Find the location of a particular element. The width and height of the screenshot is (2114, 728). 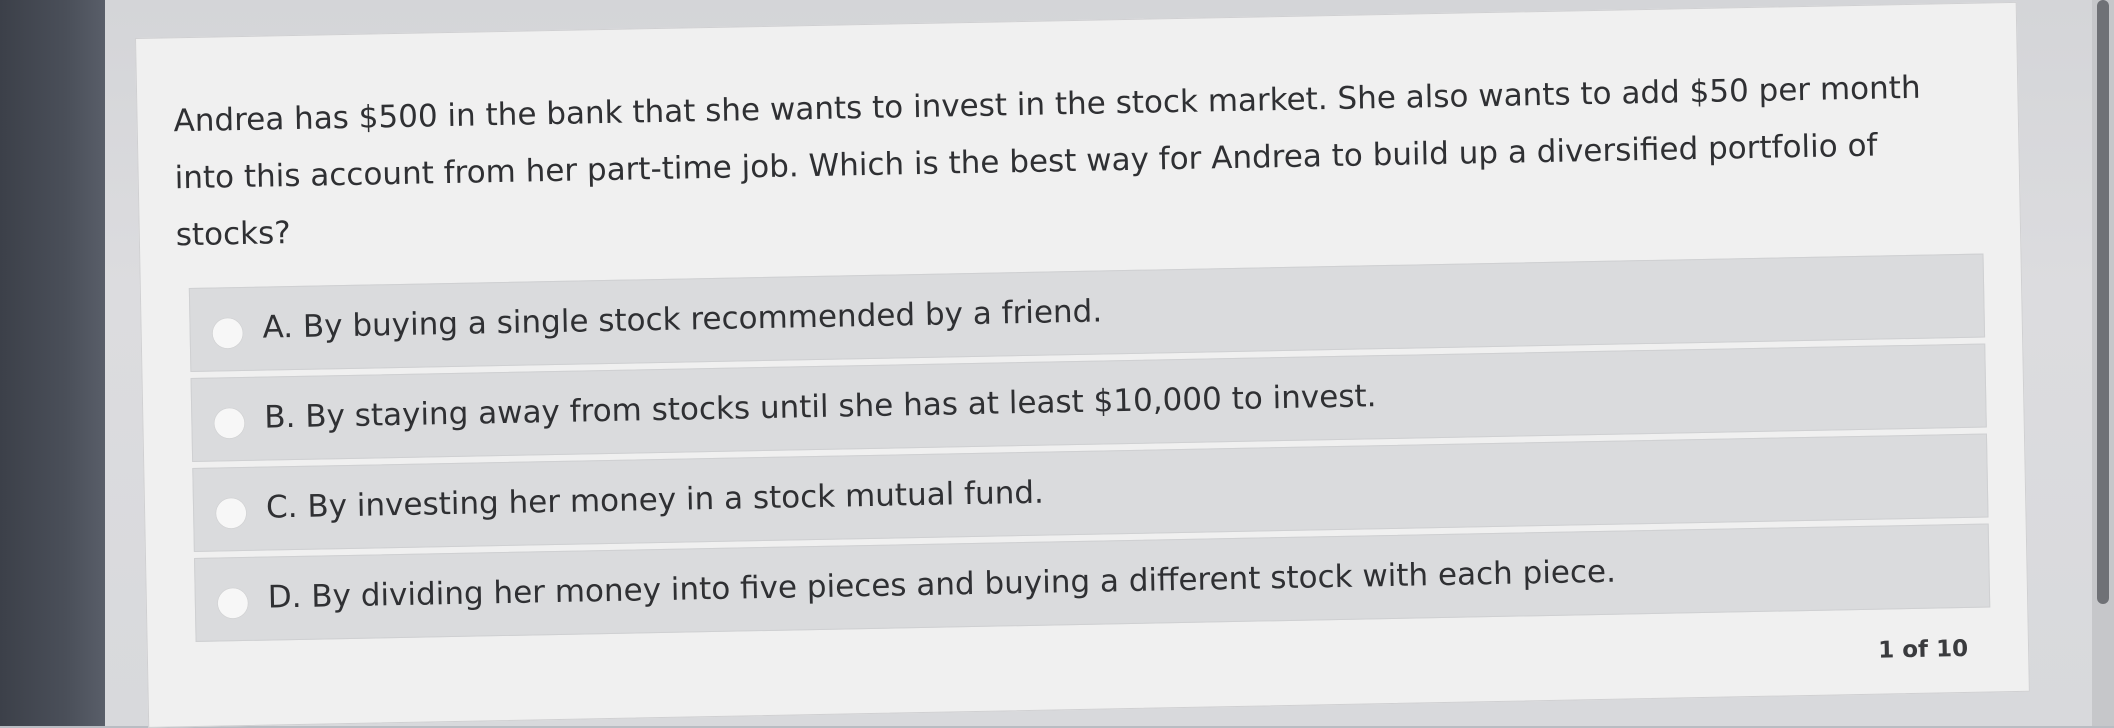

scrollbar-thumb is located at coordinates (2103, 302).